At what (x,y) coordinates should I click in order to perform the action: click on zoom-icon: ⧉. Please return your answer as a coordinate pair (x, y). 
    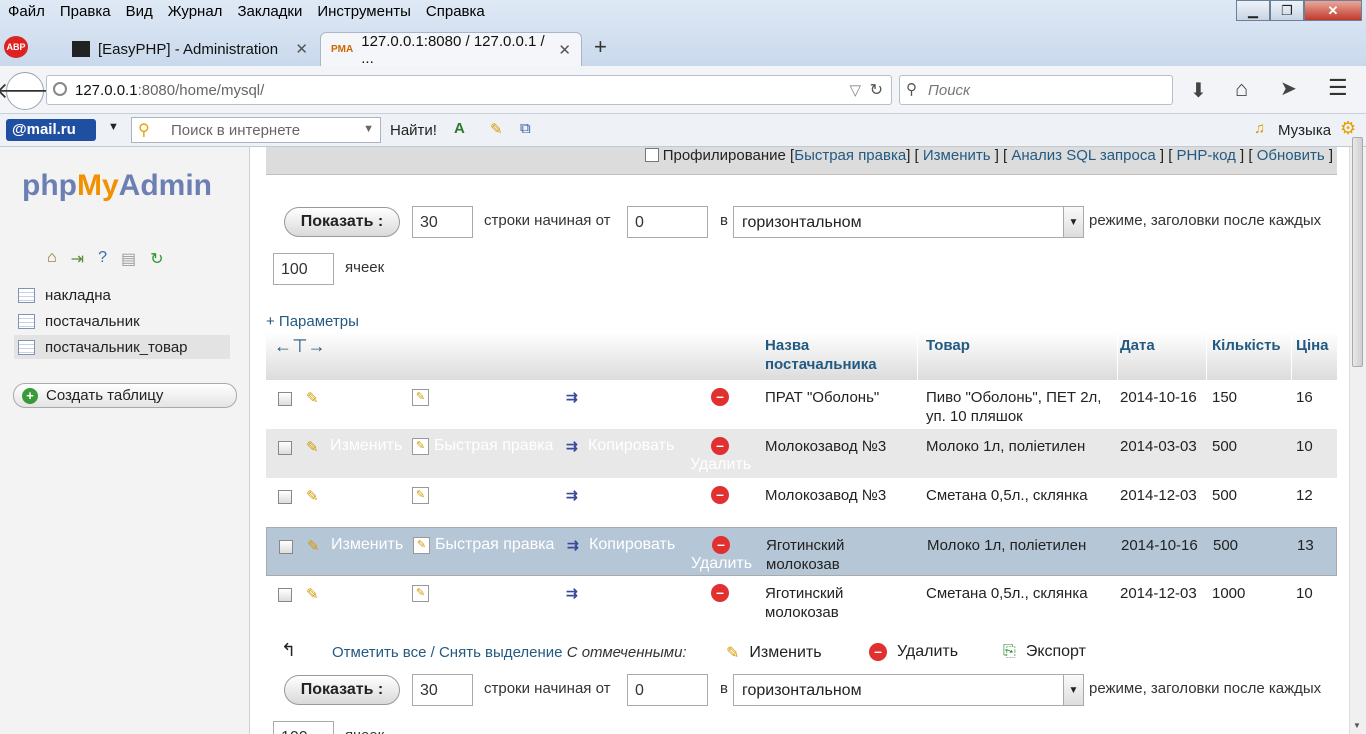
    Looking at the image, I should click on (525, 128).